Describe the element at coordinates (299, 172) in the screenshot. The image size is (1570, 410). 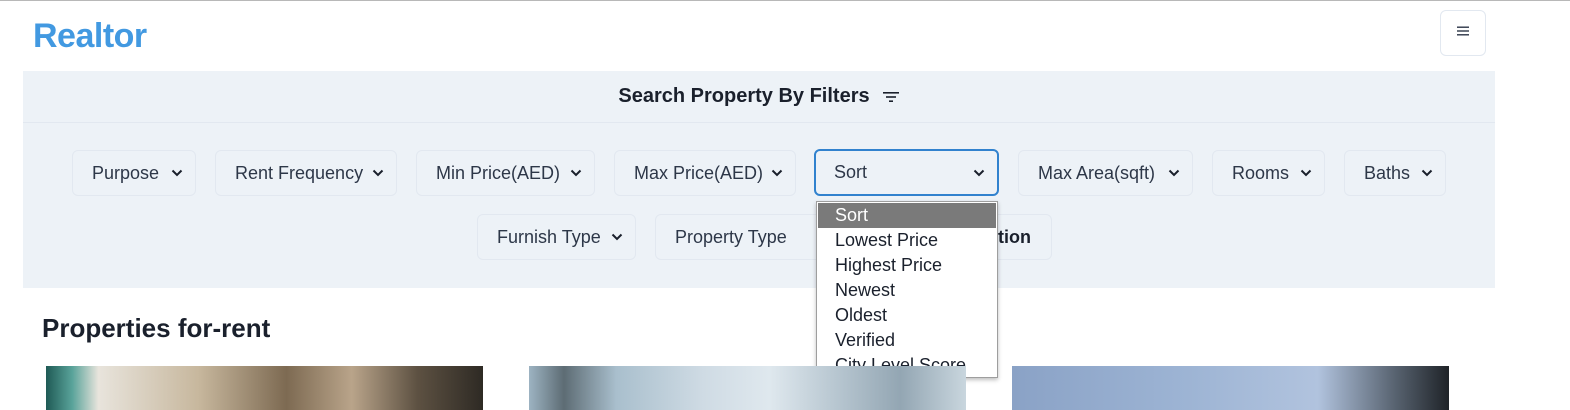
I see `rent-frequency-select-label: Rent Frequency` at that location.